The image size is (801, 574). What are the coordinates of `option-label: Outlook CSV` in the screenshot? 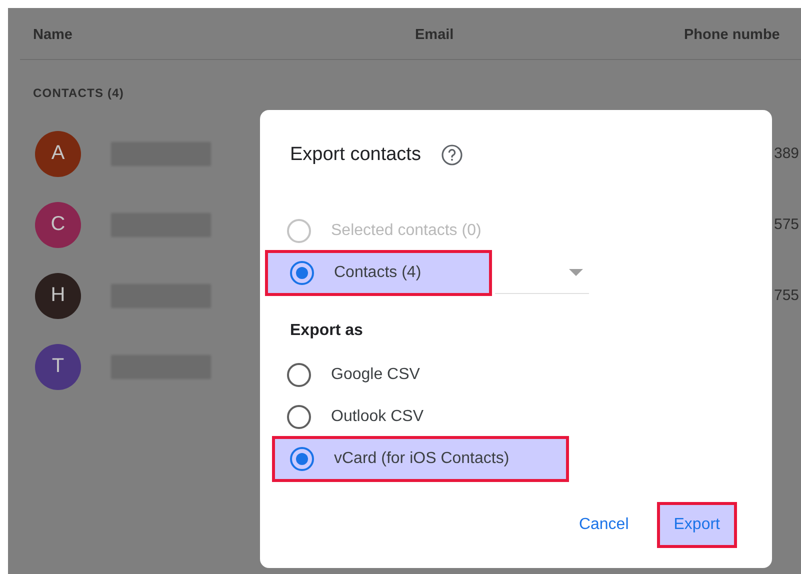 It's located at (377, 417).